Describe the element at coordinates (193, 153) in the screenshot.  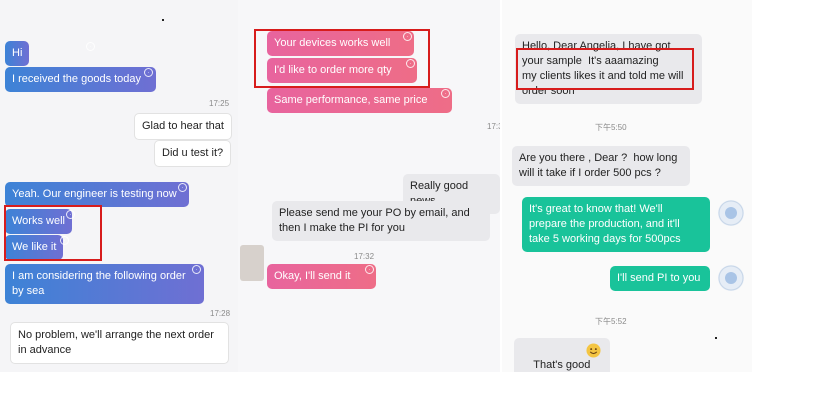
I see `message-bubble: Did u test it?` at that location.